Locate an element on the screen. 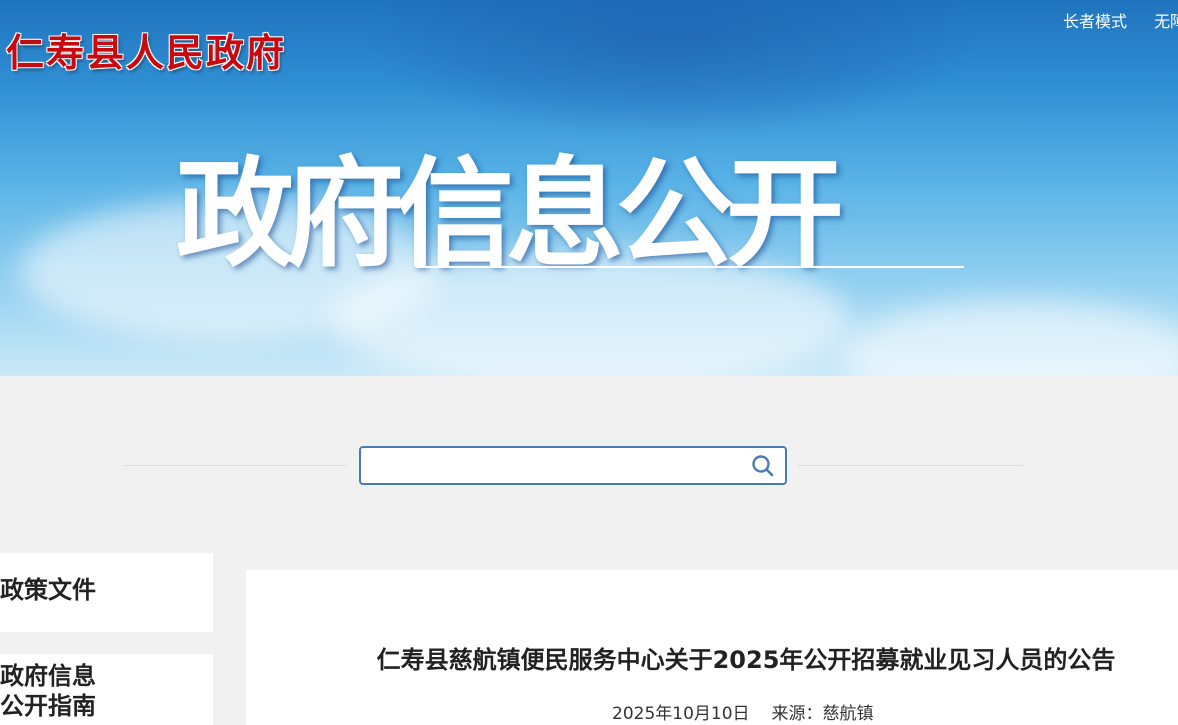 The image size is (1178, 725). article-source: 慈航镇 is located at coordinates (848, 714).